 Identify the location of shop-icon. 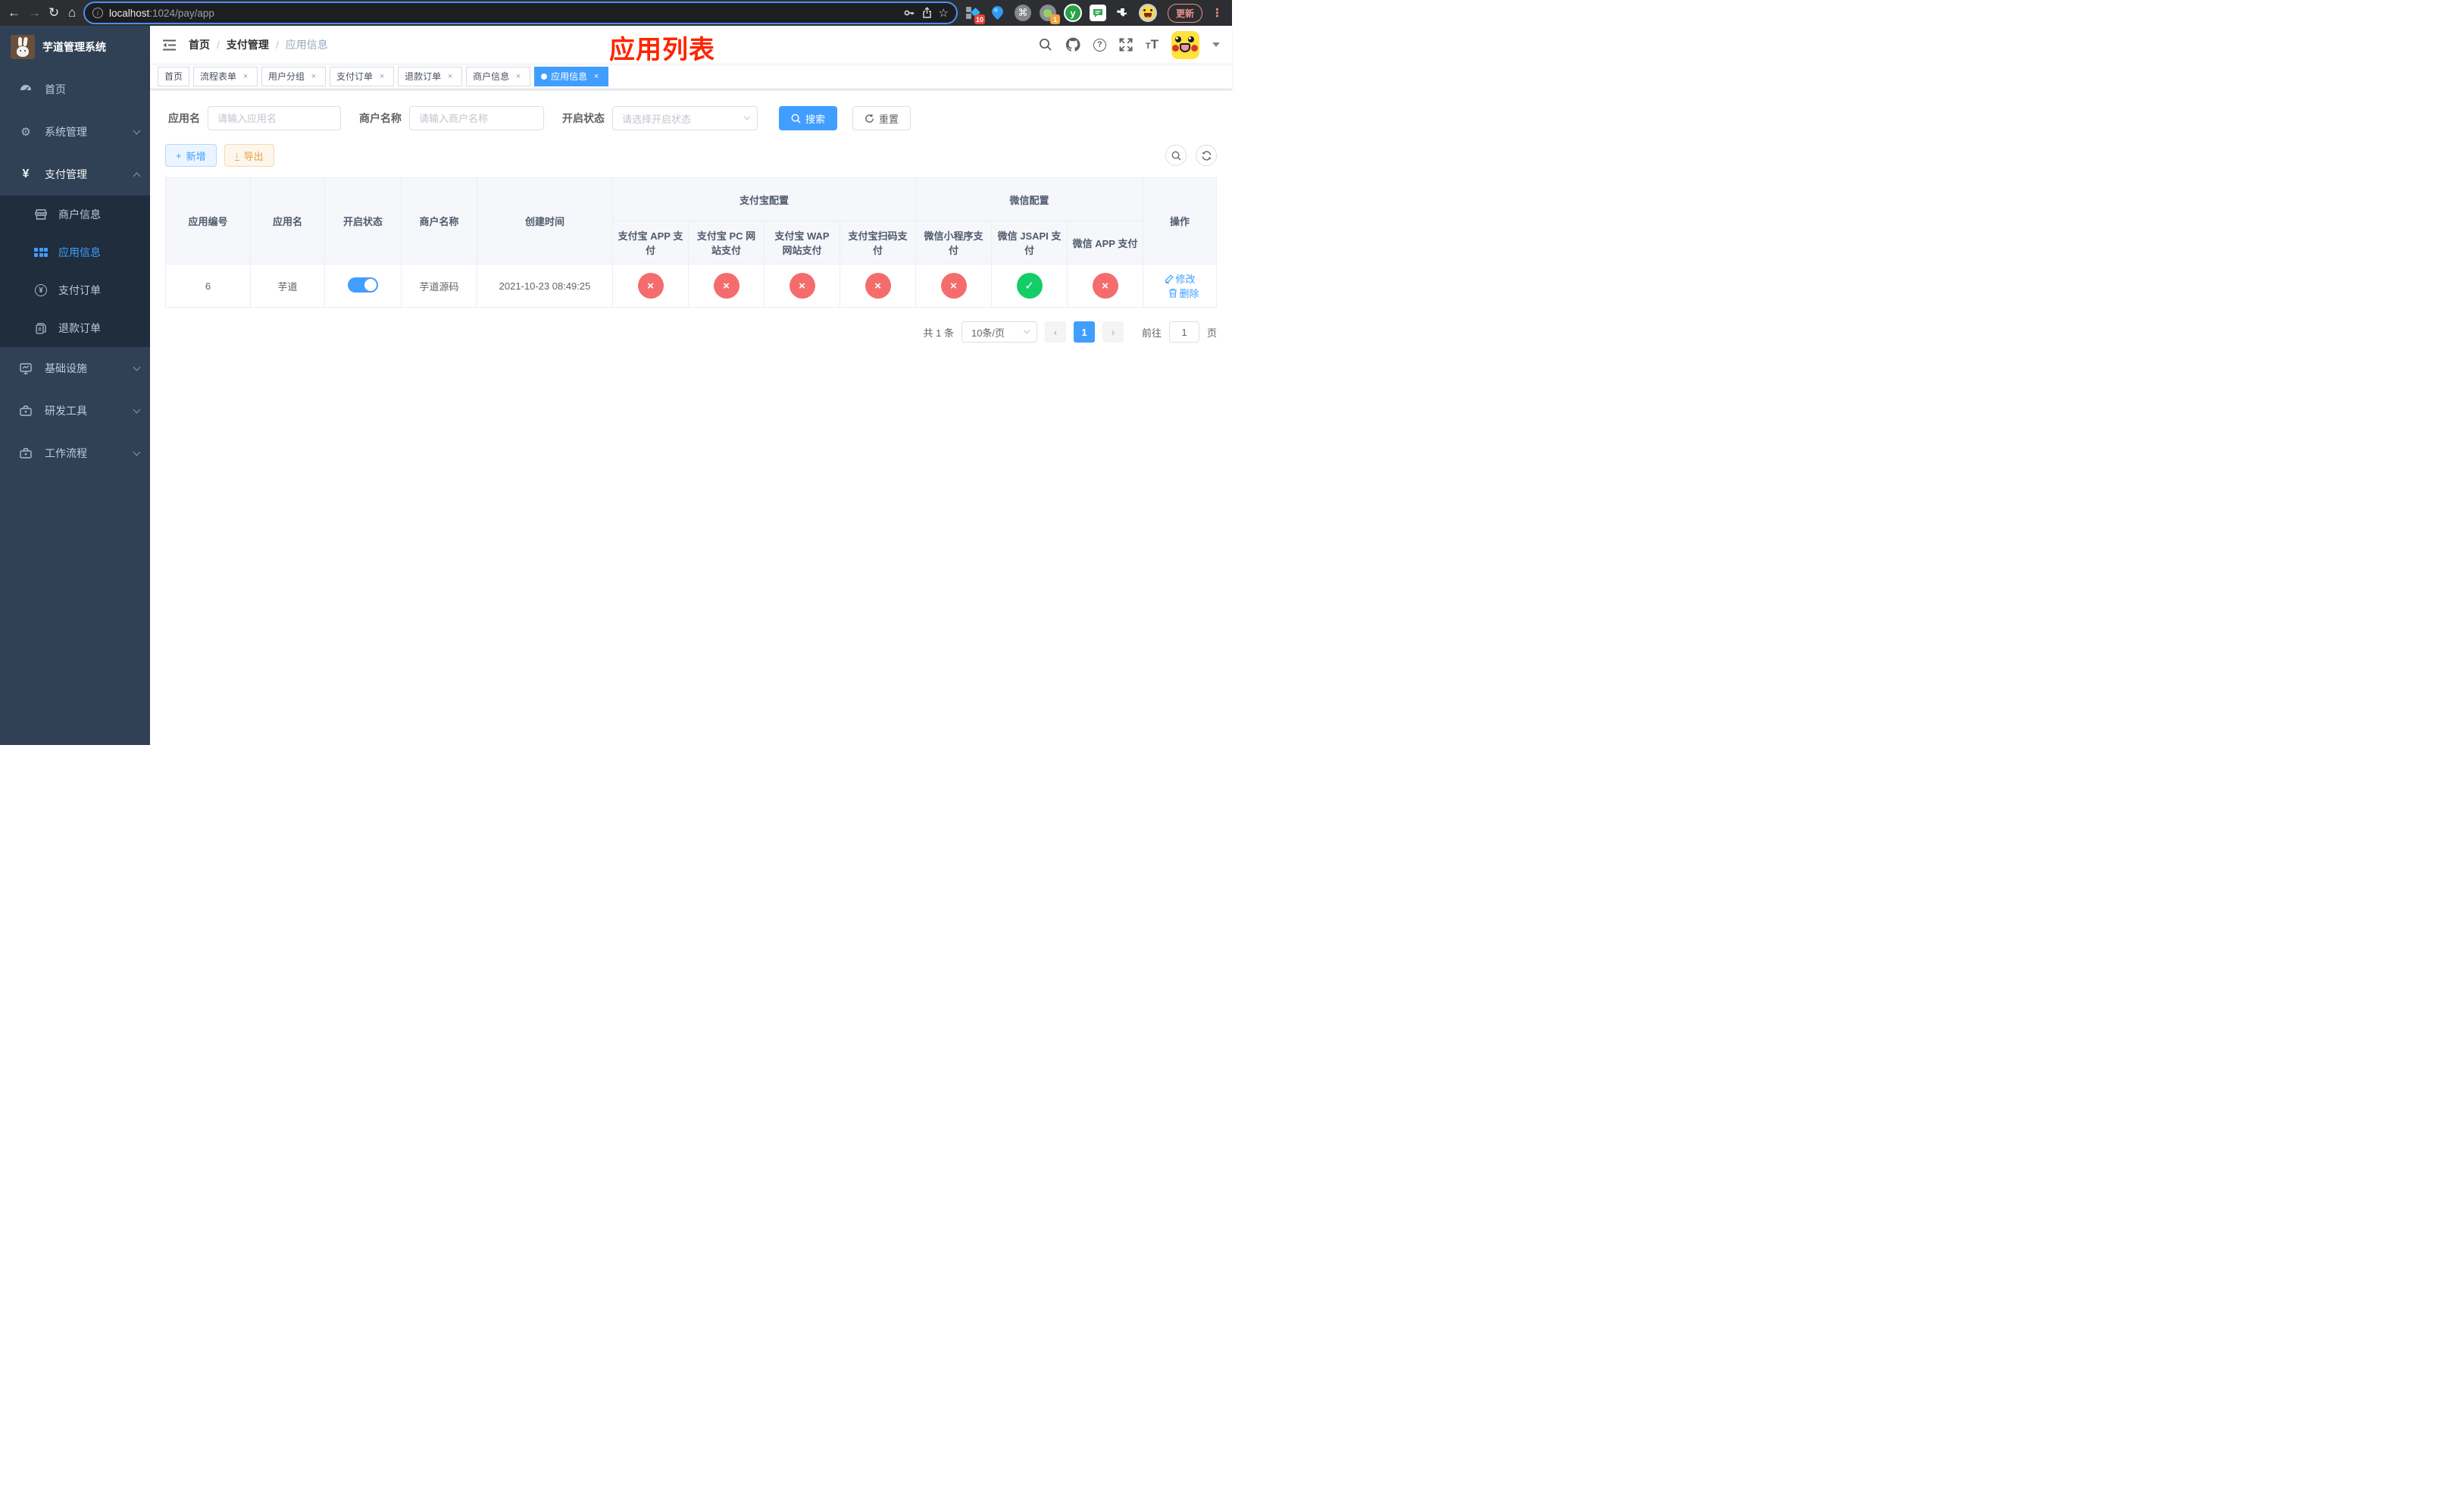
(41, 215).